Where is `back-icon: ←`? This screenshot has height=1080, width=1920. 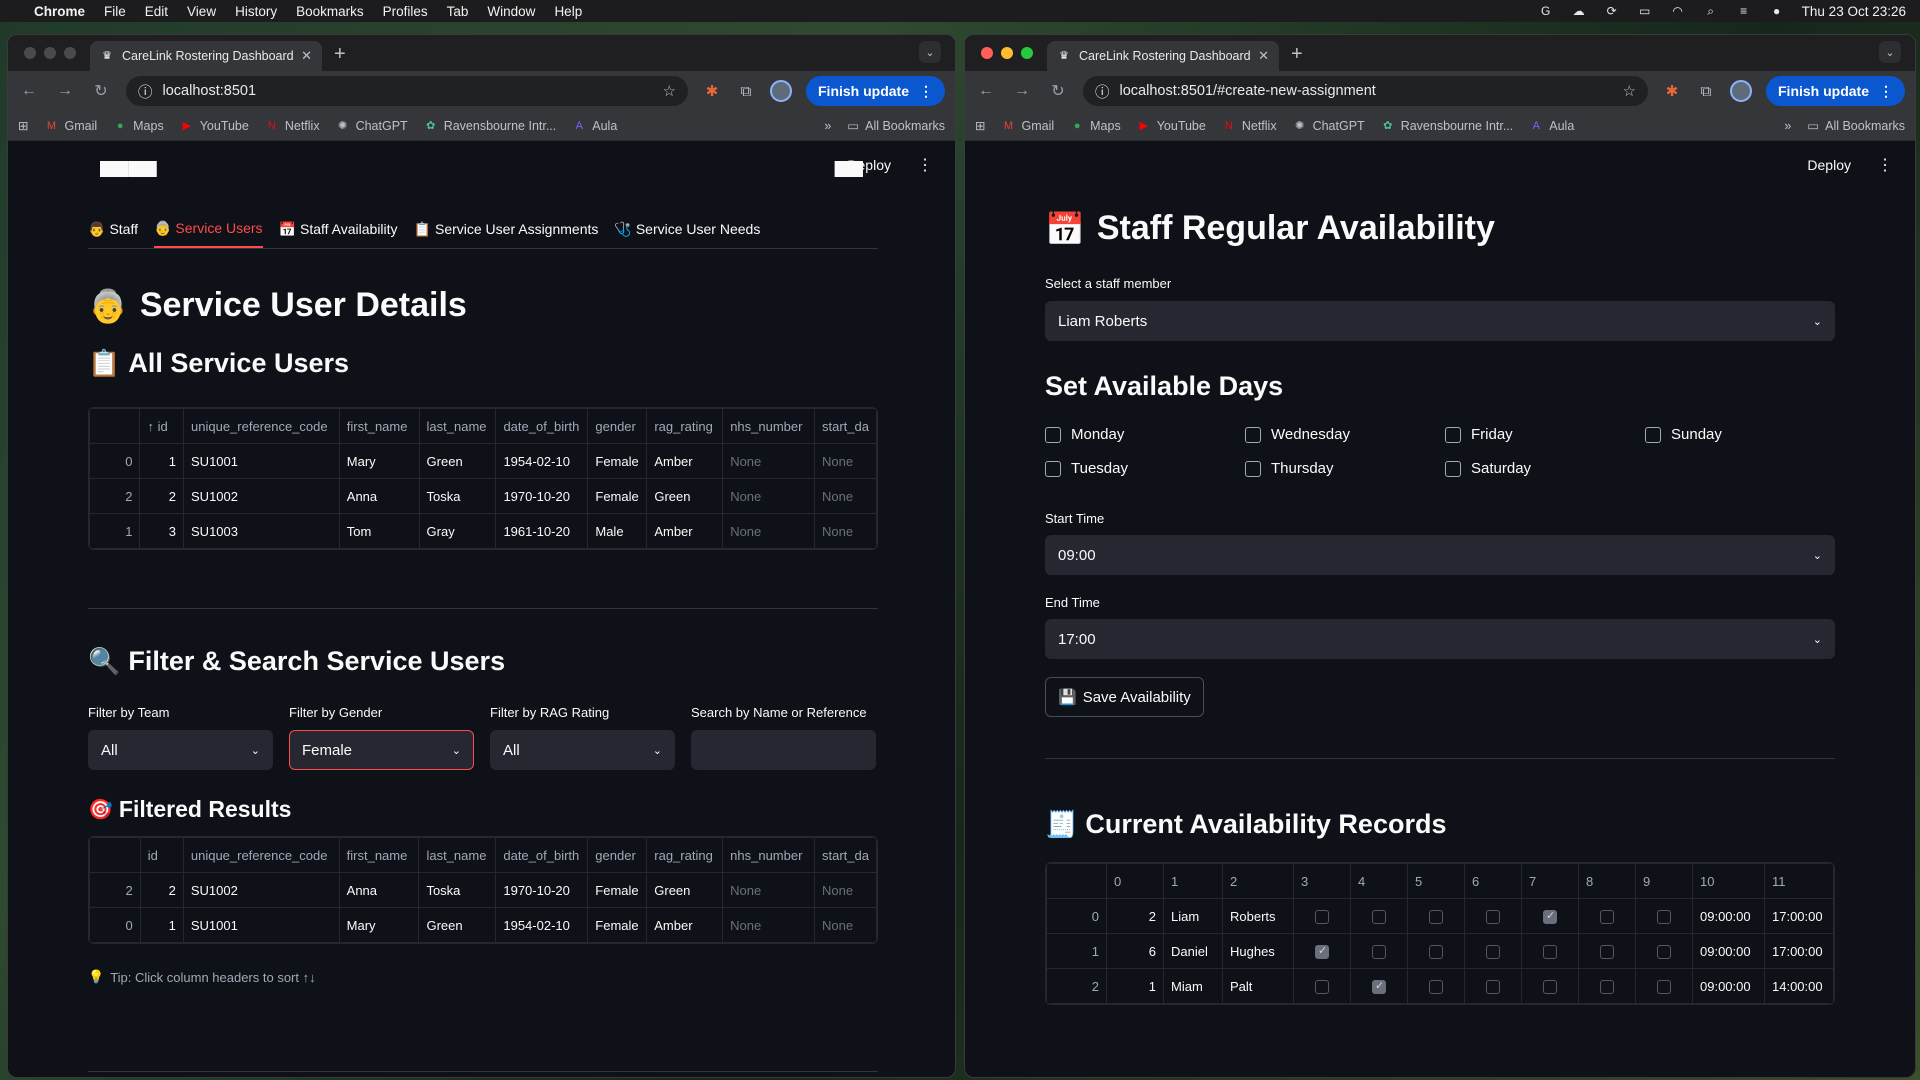
back-icon: ← is located at coordinates (29, 91).